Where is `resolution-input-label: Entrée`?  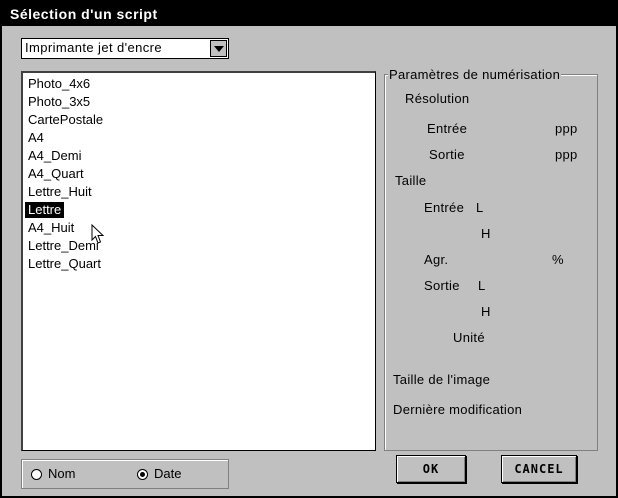 resolution-input-label: Entrée is located at coordinates (447, 128).